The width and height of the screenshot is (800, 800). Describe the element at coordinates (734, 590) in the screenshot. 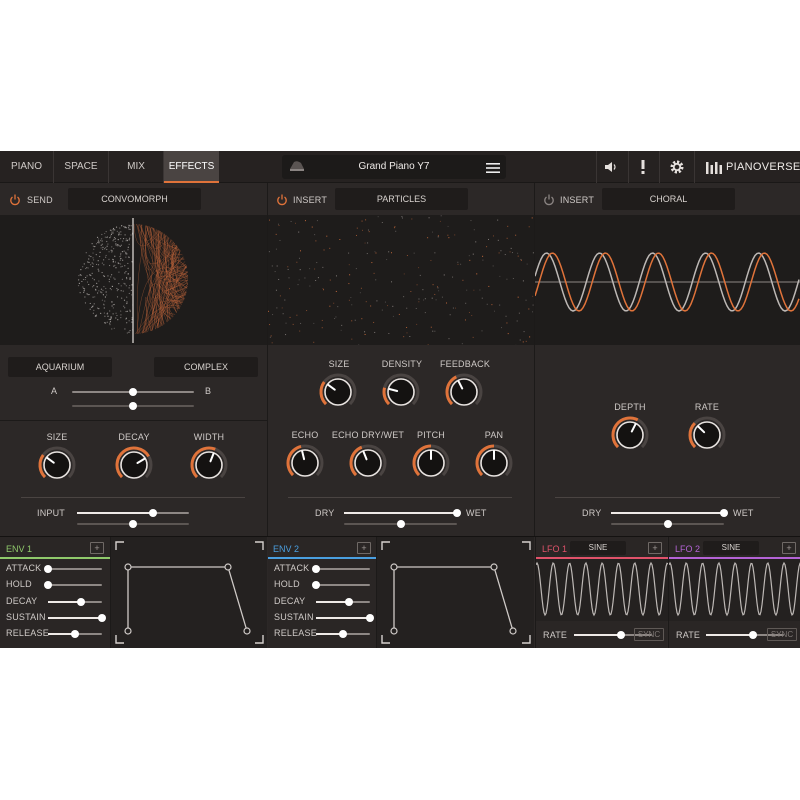

I see `lfo2-waveform` at that location.